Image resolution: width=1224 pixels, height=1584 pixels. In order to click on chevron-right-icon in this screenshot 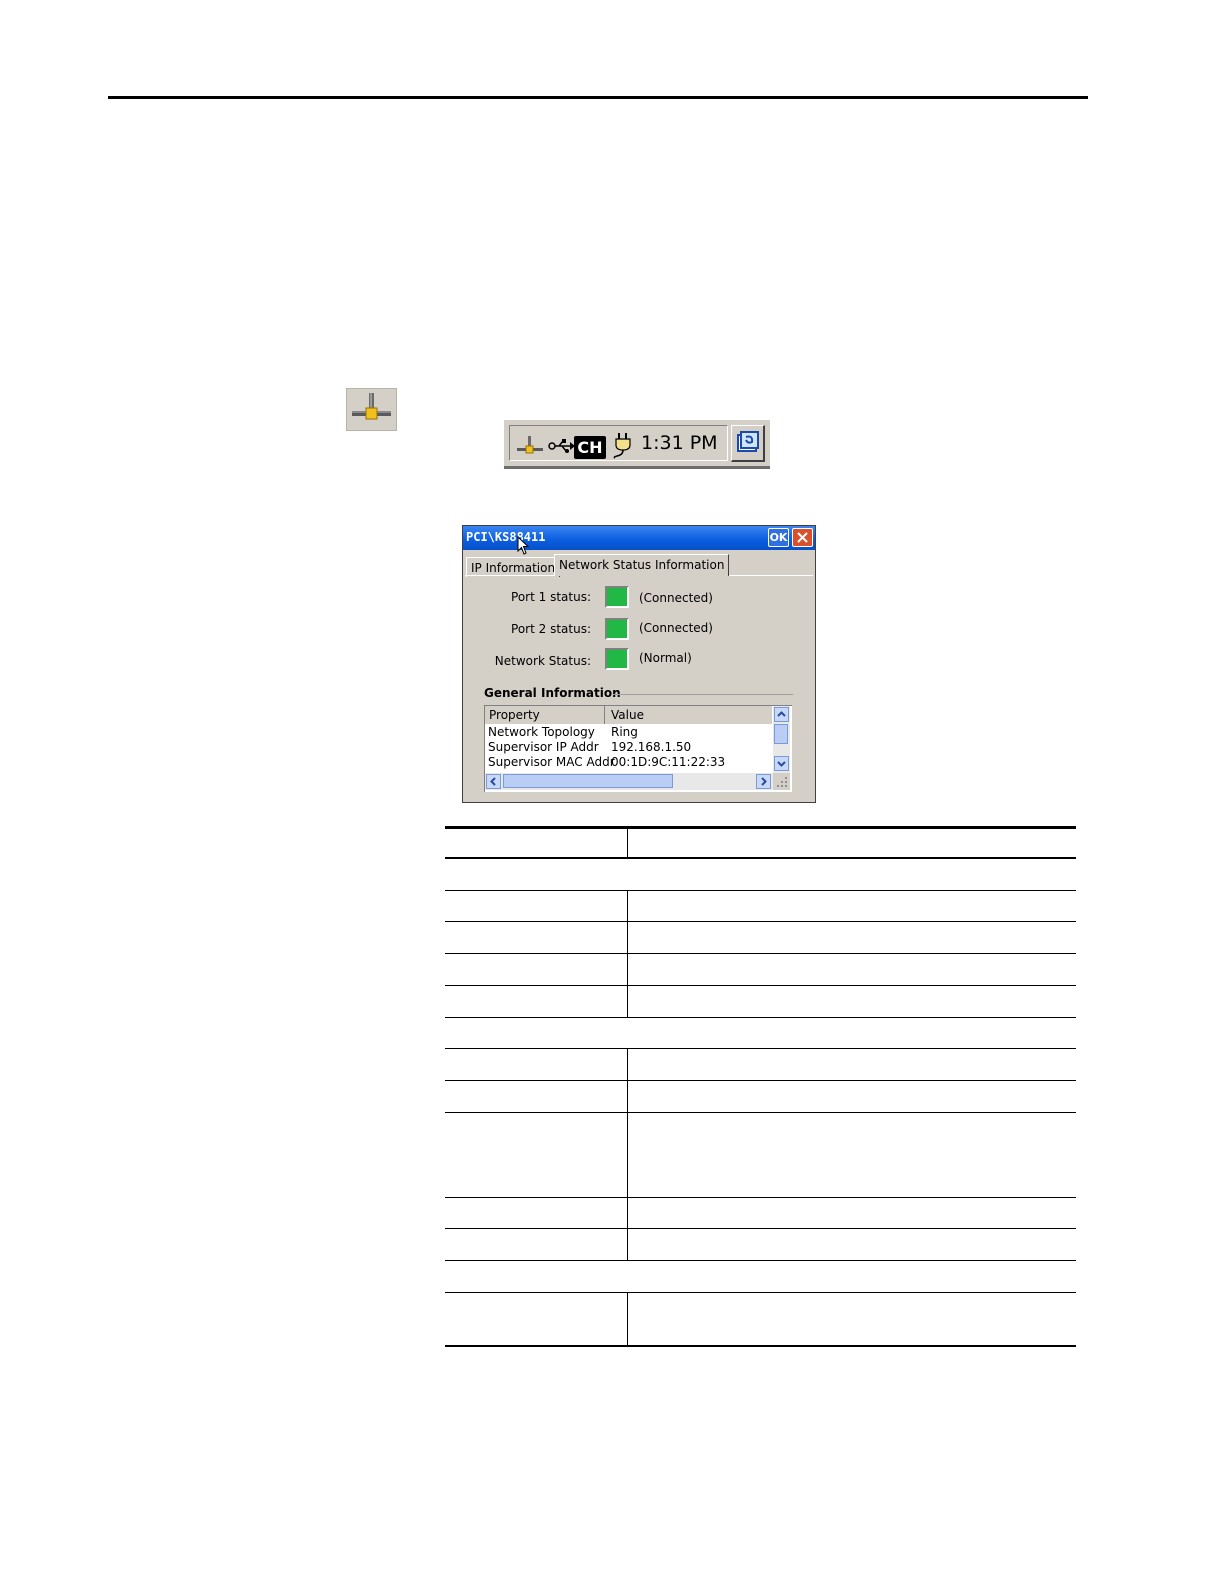, I will do `click(764, 781)`.